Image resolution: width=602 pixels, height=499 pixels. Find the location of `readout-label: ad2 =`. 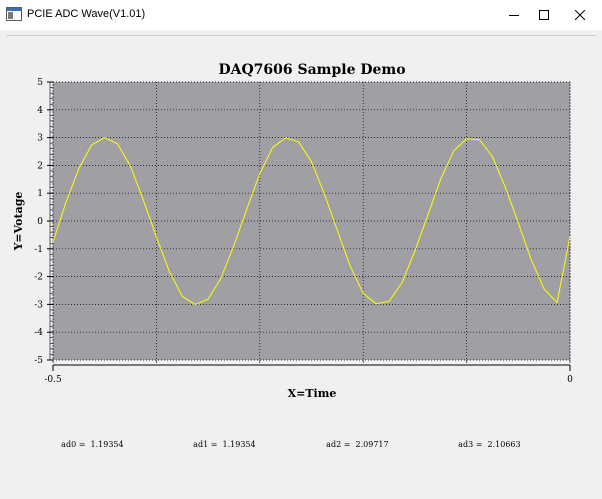

readout-label: ad2 = is located at coordinates (338, 444).